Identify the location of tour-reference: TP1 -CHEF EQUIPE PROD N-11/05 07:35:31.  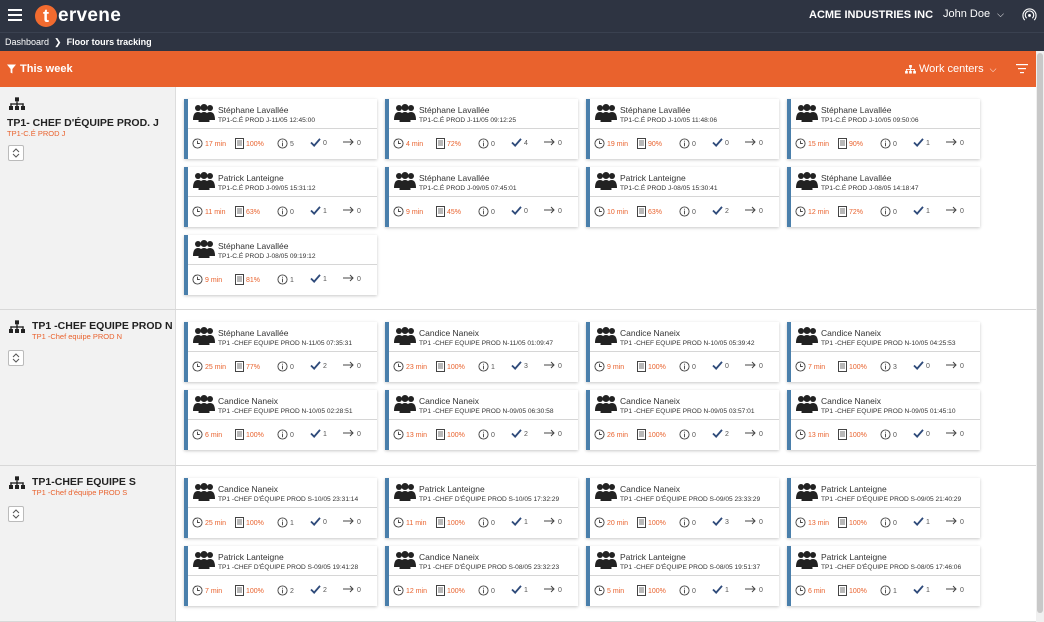
(285, 343).